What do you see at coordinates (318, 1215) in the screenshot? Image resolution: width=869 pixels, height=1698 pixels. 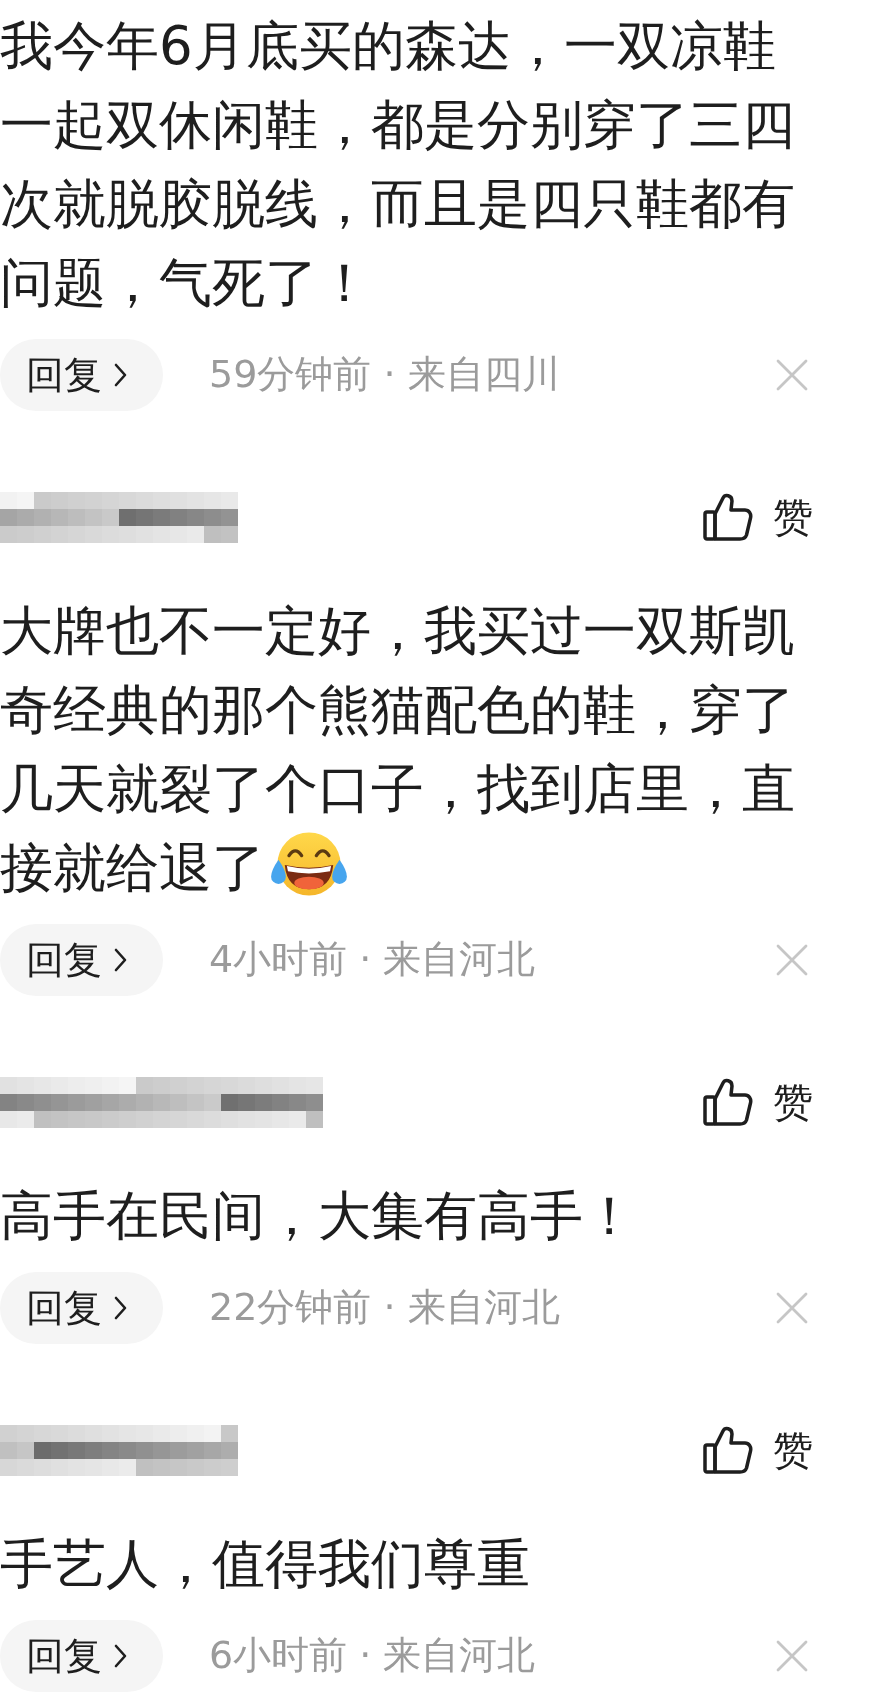 I see `comment-text: 高手在民间，大集有高手！` at bounding box center [318, 1215].